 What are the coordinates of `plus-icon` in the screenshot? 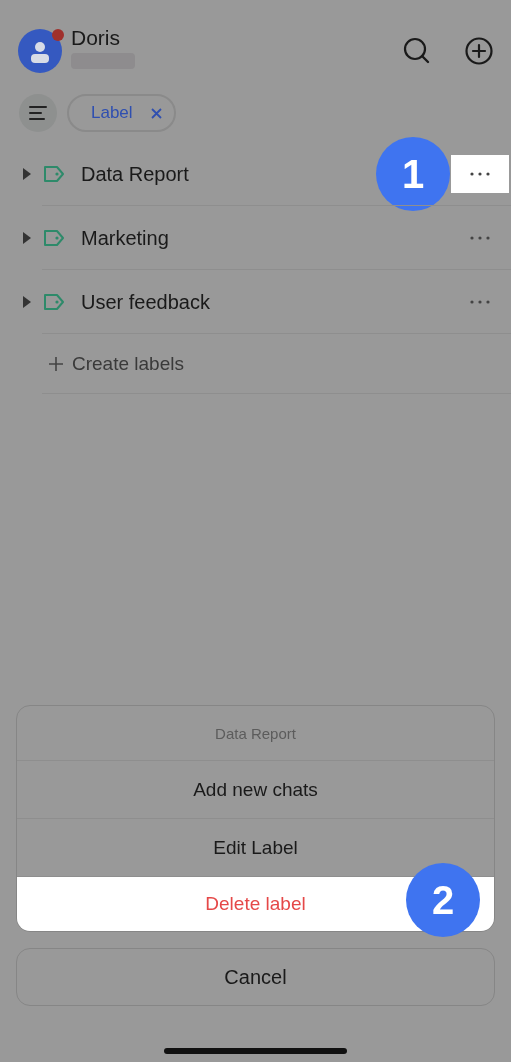 It's located at (56, 363).